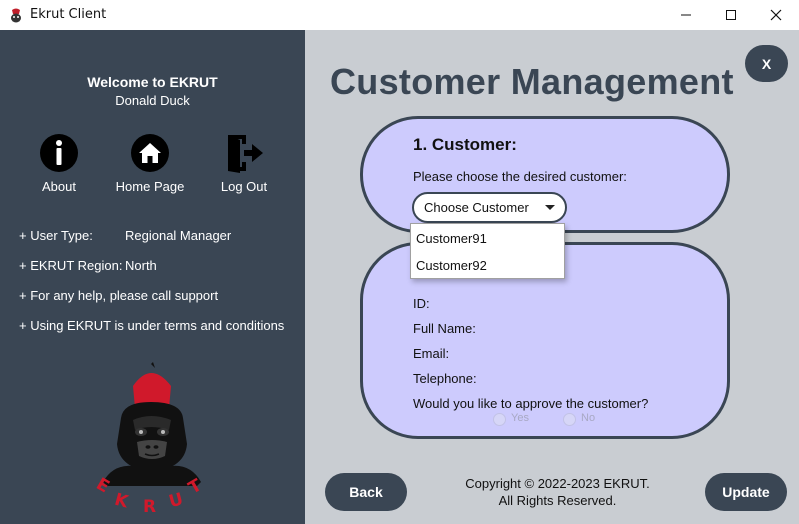 The image size is (799, 524). Describe the element at coordinates (588, 418) in the screenshot. I see `no-label: No` at that location.